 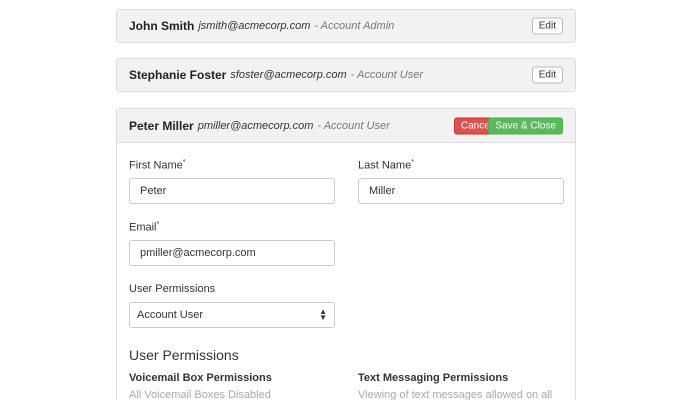 I want to click on email-label: Email*, so click(x=144, y=227).